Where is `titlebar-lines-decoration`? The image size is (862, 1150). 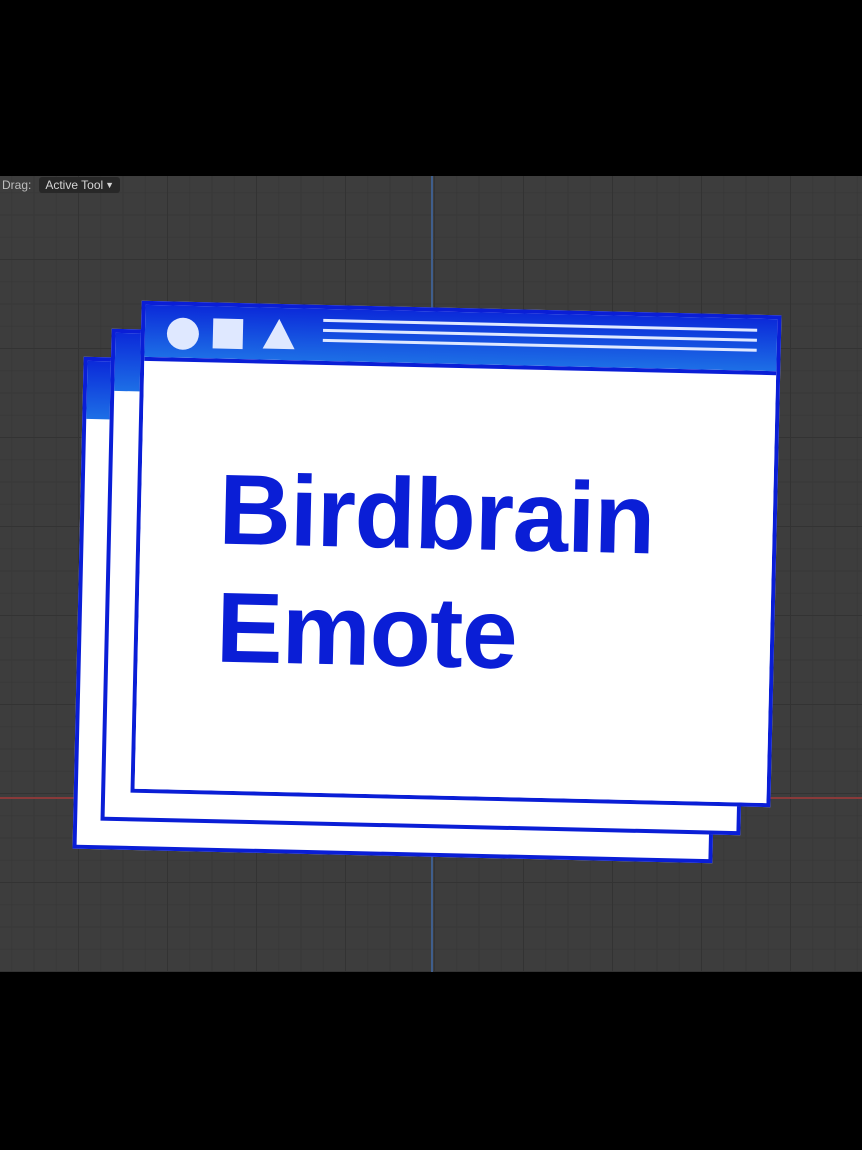 titlebar-lines-decoration is located at coordinates (540, 338).